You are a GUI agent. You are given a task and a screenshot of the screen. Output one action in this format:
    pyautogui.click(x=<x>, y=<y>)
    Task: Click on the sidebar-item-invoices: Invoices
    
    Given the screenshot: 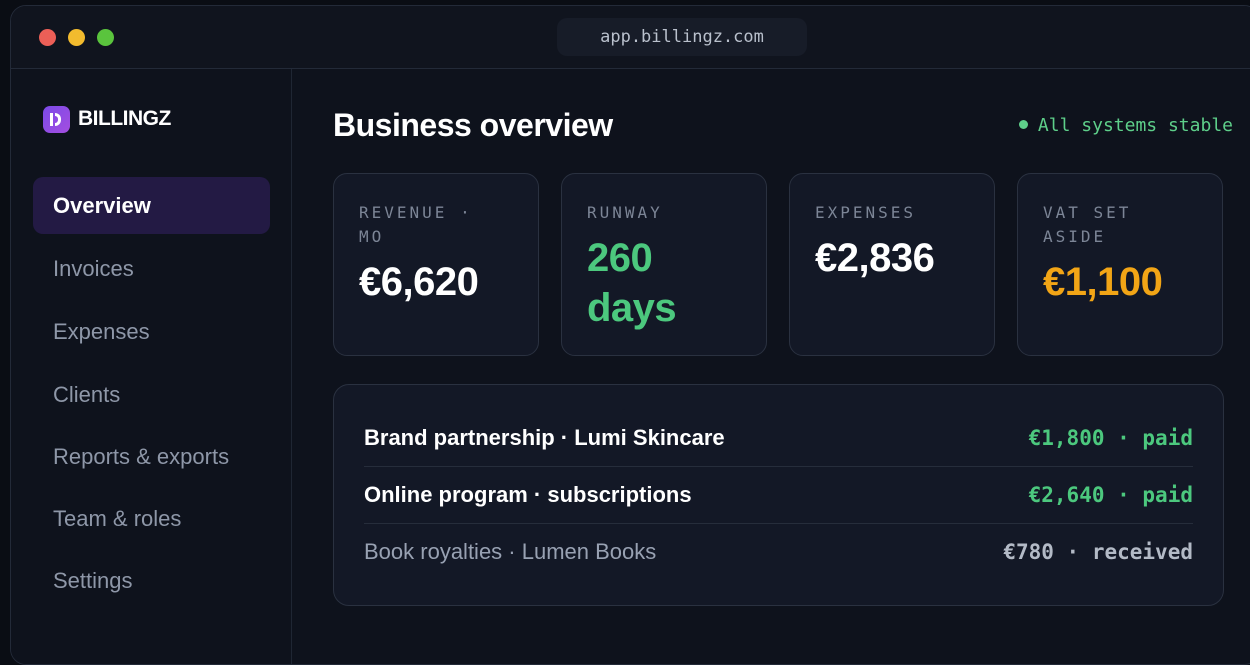 What is the action you would take?
    pyautogui.click(x=151, y=268)
    